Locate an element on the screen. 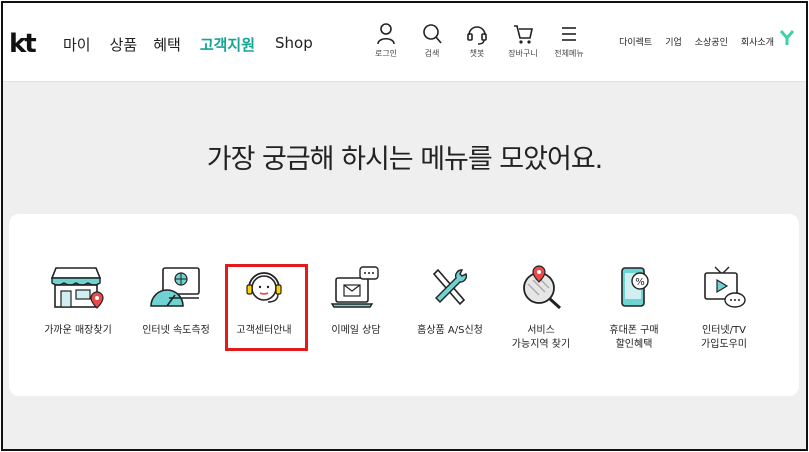  email-laptop-icon is located at coordinates (354, 287).